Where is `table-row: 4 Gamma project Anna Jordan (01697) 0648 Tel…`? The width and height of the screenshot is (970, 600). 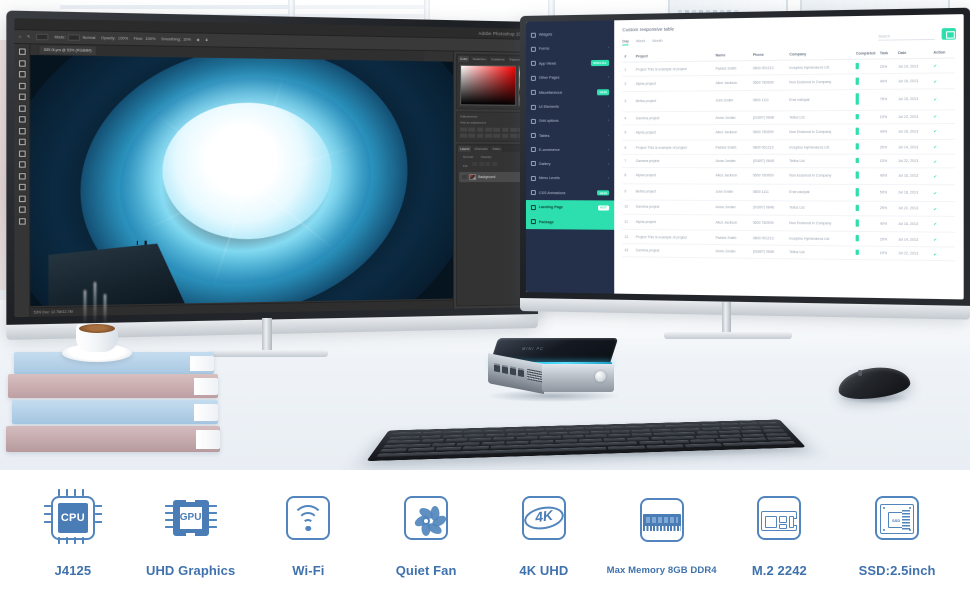
table-row: 4 Gamma project Anna Jordan (01697) 0648 Tel… is located at coordinates (788, 117).